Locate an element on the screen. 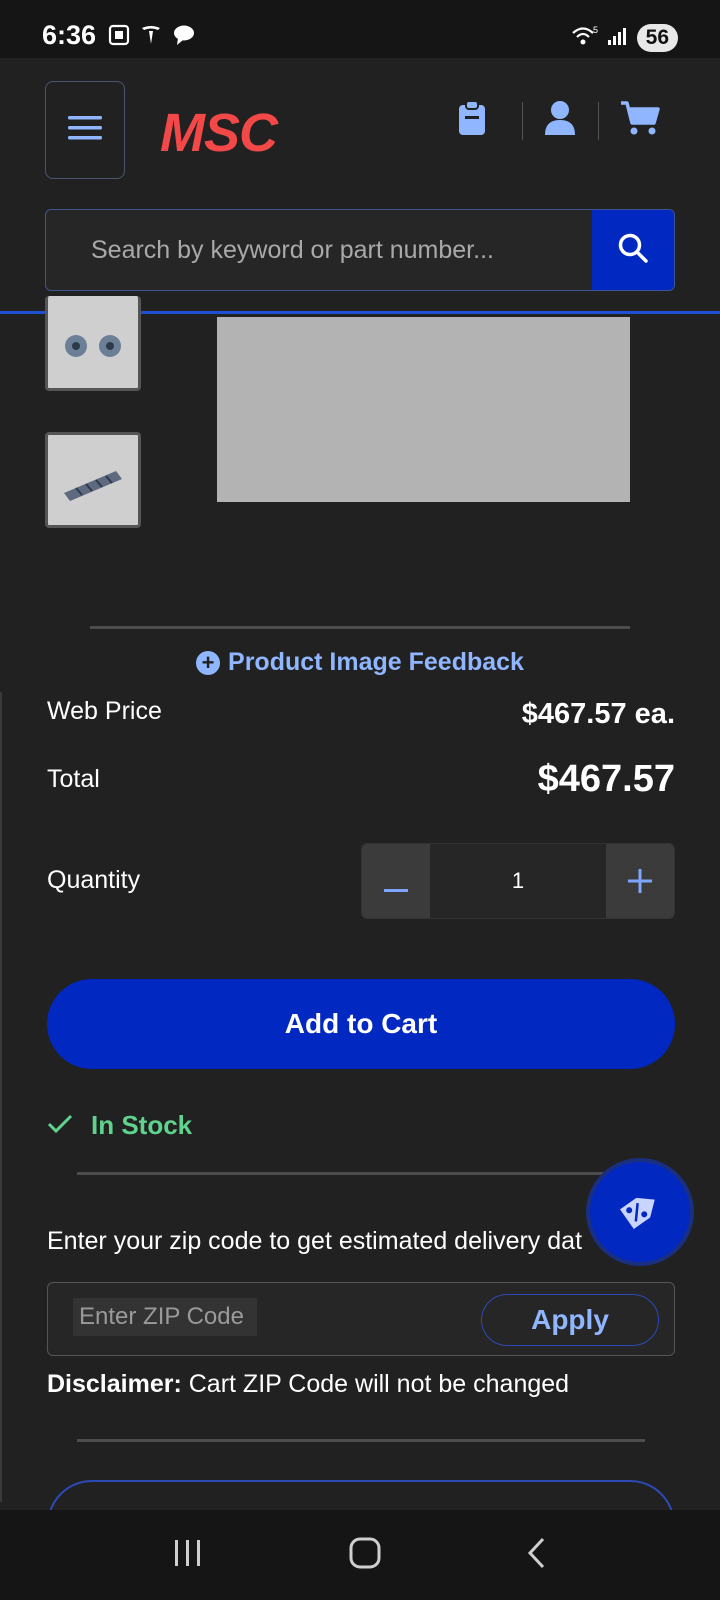  status-icons-right: 5 56 is located at coordinates (624, 38).